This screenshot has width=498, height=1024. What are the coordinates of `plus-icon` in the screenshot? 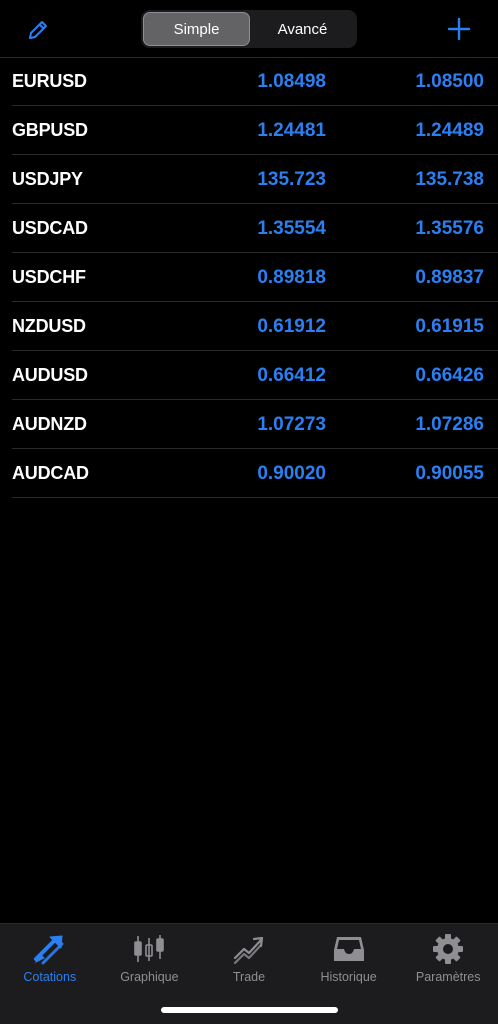 It's located at (459, 29).